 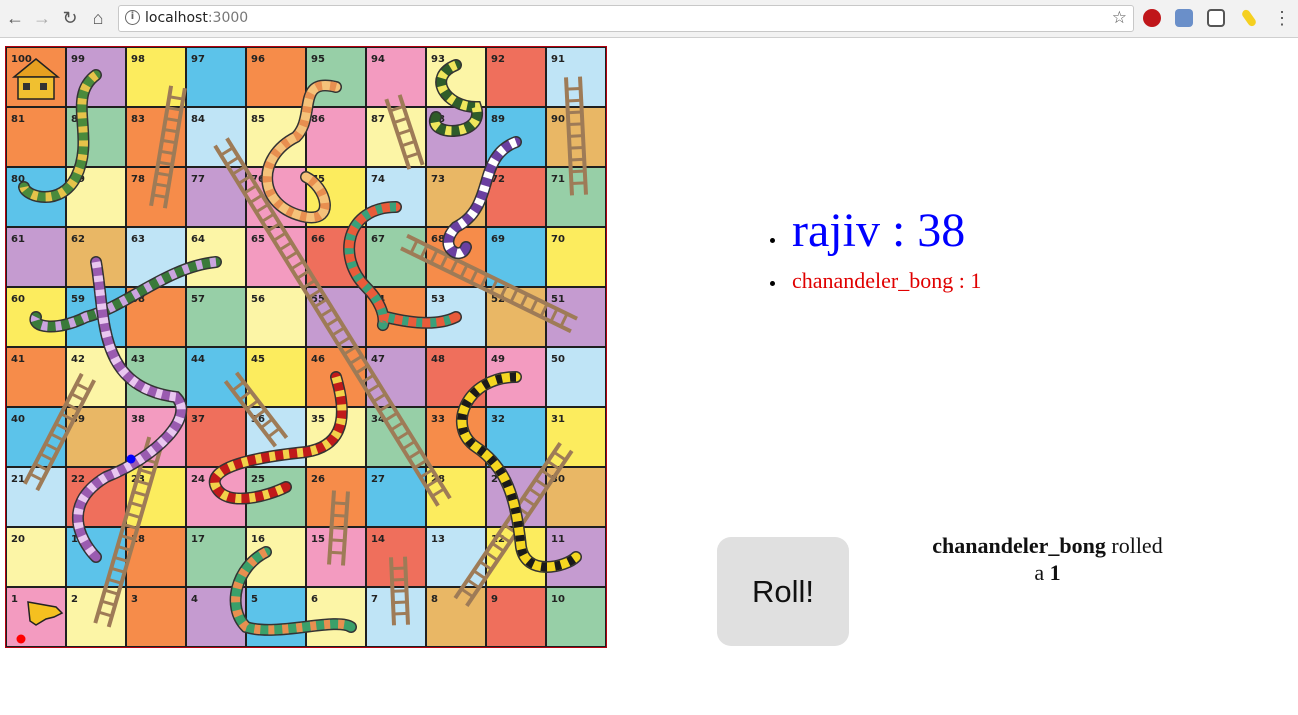 What do you see at coordinates (1134, 545) in the screenshot?
I see `roll-verb: rolled` at bounding box center [1134, 545].